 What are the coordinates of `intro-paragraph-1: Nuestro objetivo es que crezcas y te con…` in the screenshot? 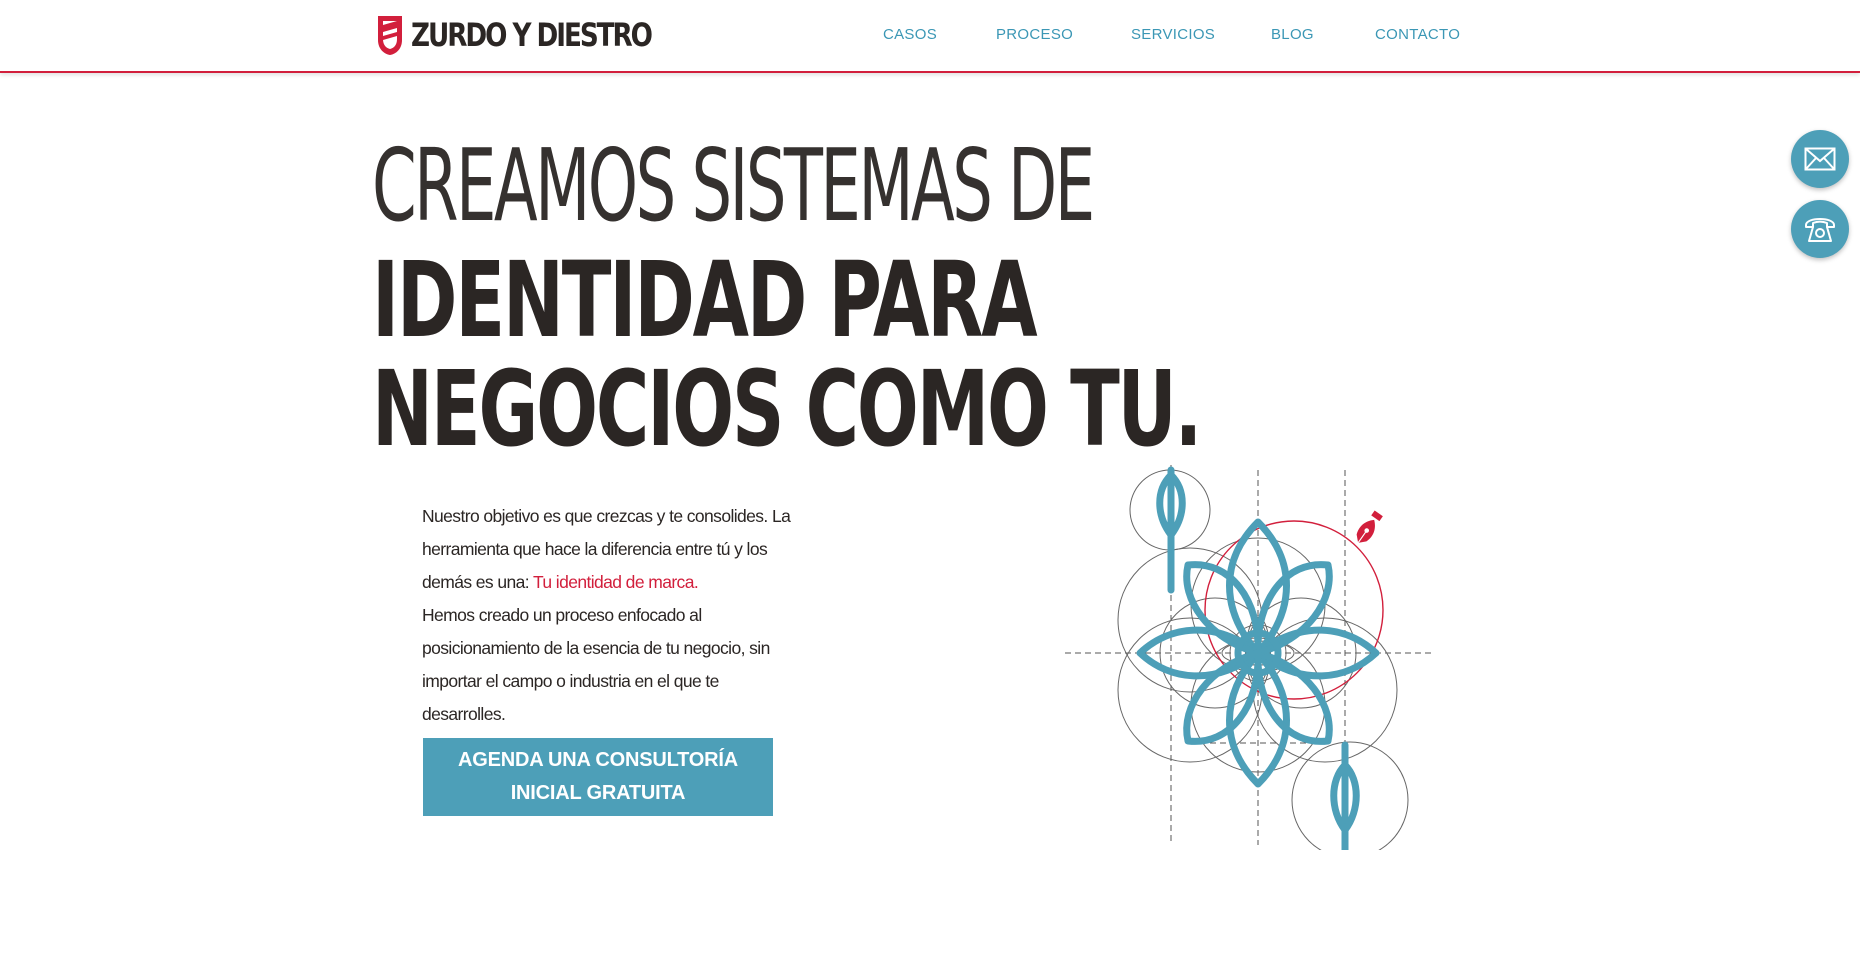 It's located at (608, 549).